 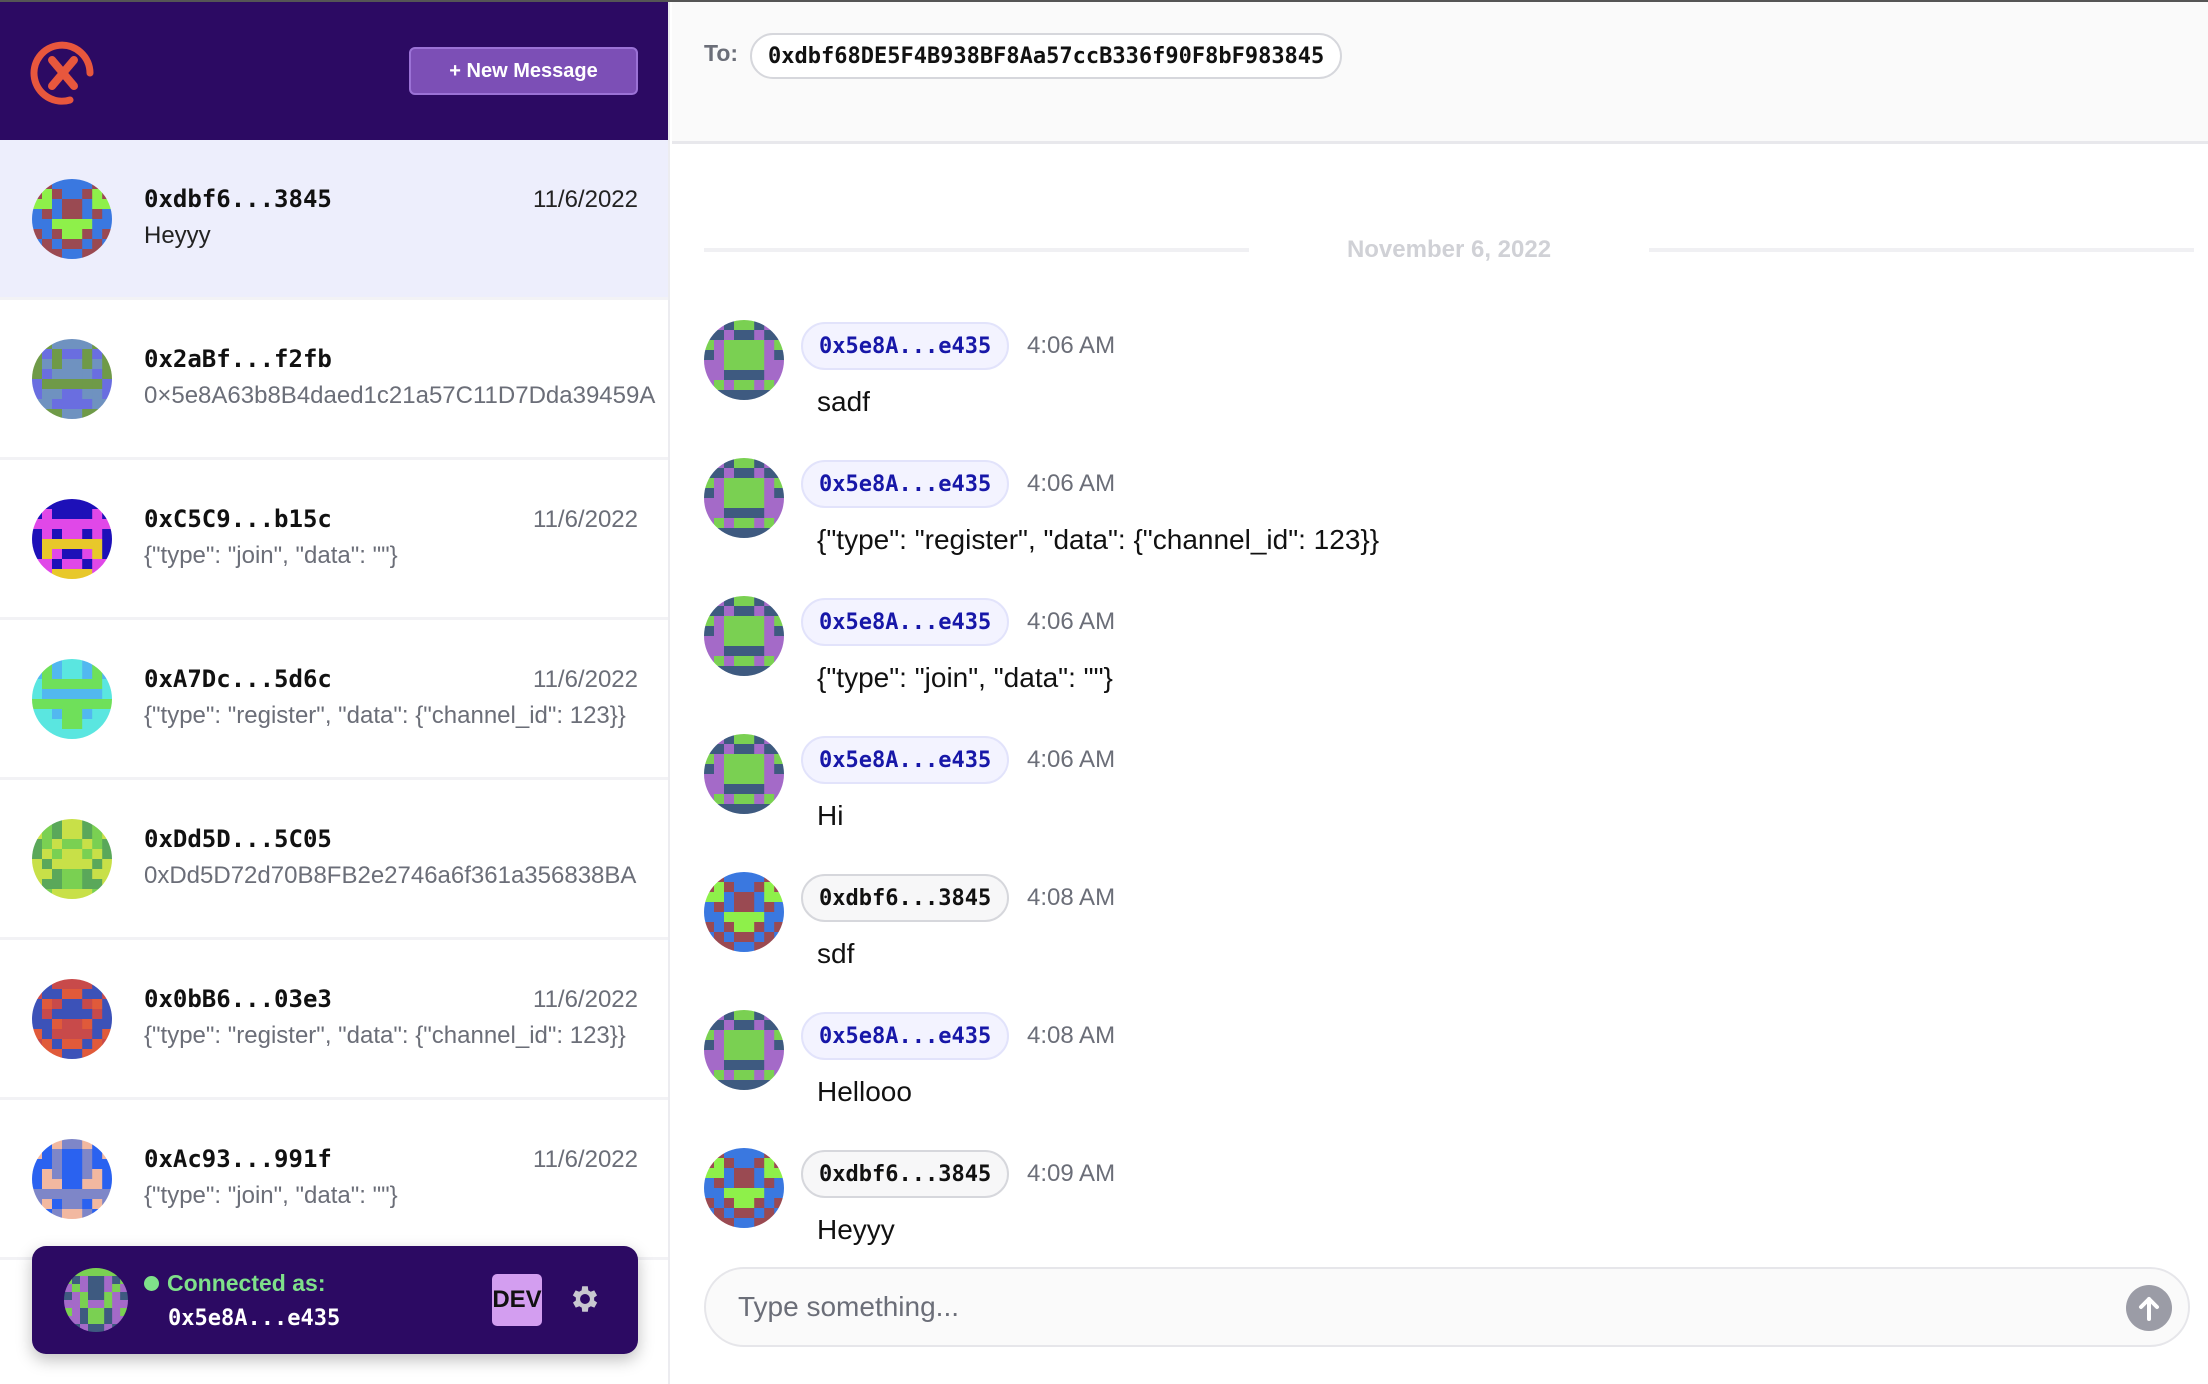 I want to click on date-separator: November 6, 2022, so click(x=1449, y=250).